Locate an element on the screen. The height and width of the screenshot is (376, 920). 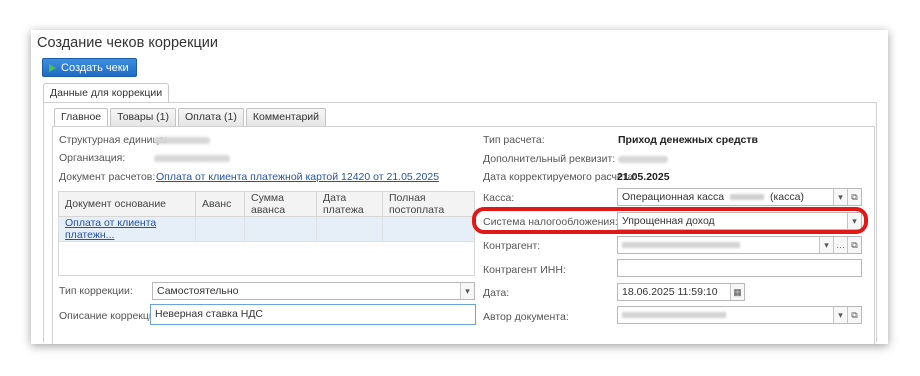
kassa-value-part-a: Операционная касса is located at coordinates (673, 197).